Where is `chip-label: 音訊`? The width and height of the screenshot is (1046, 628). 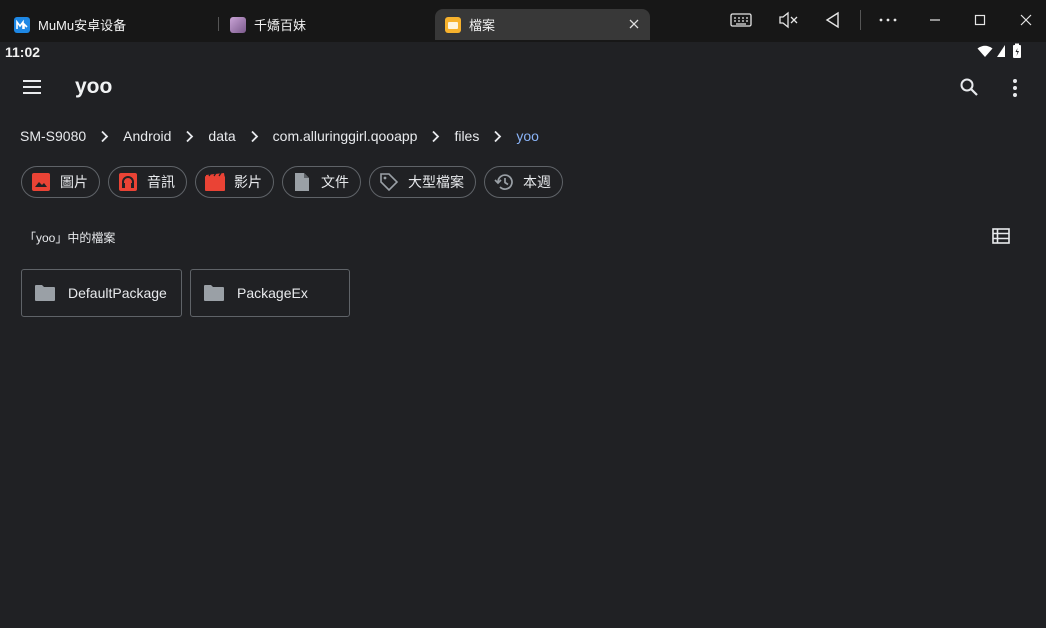
chip-label: 音訊 is located at coordinates (161, 182).